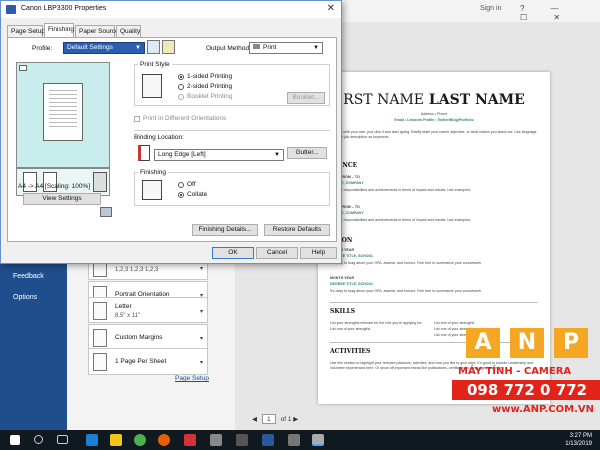 The height and width of the screenshot is (450, 600). Describe the element at coordinates (25, 297) in the screenshot. I see `sidebar-item-options: Options` at that location.